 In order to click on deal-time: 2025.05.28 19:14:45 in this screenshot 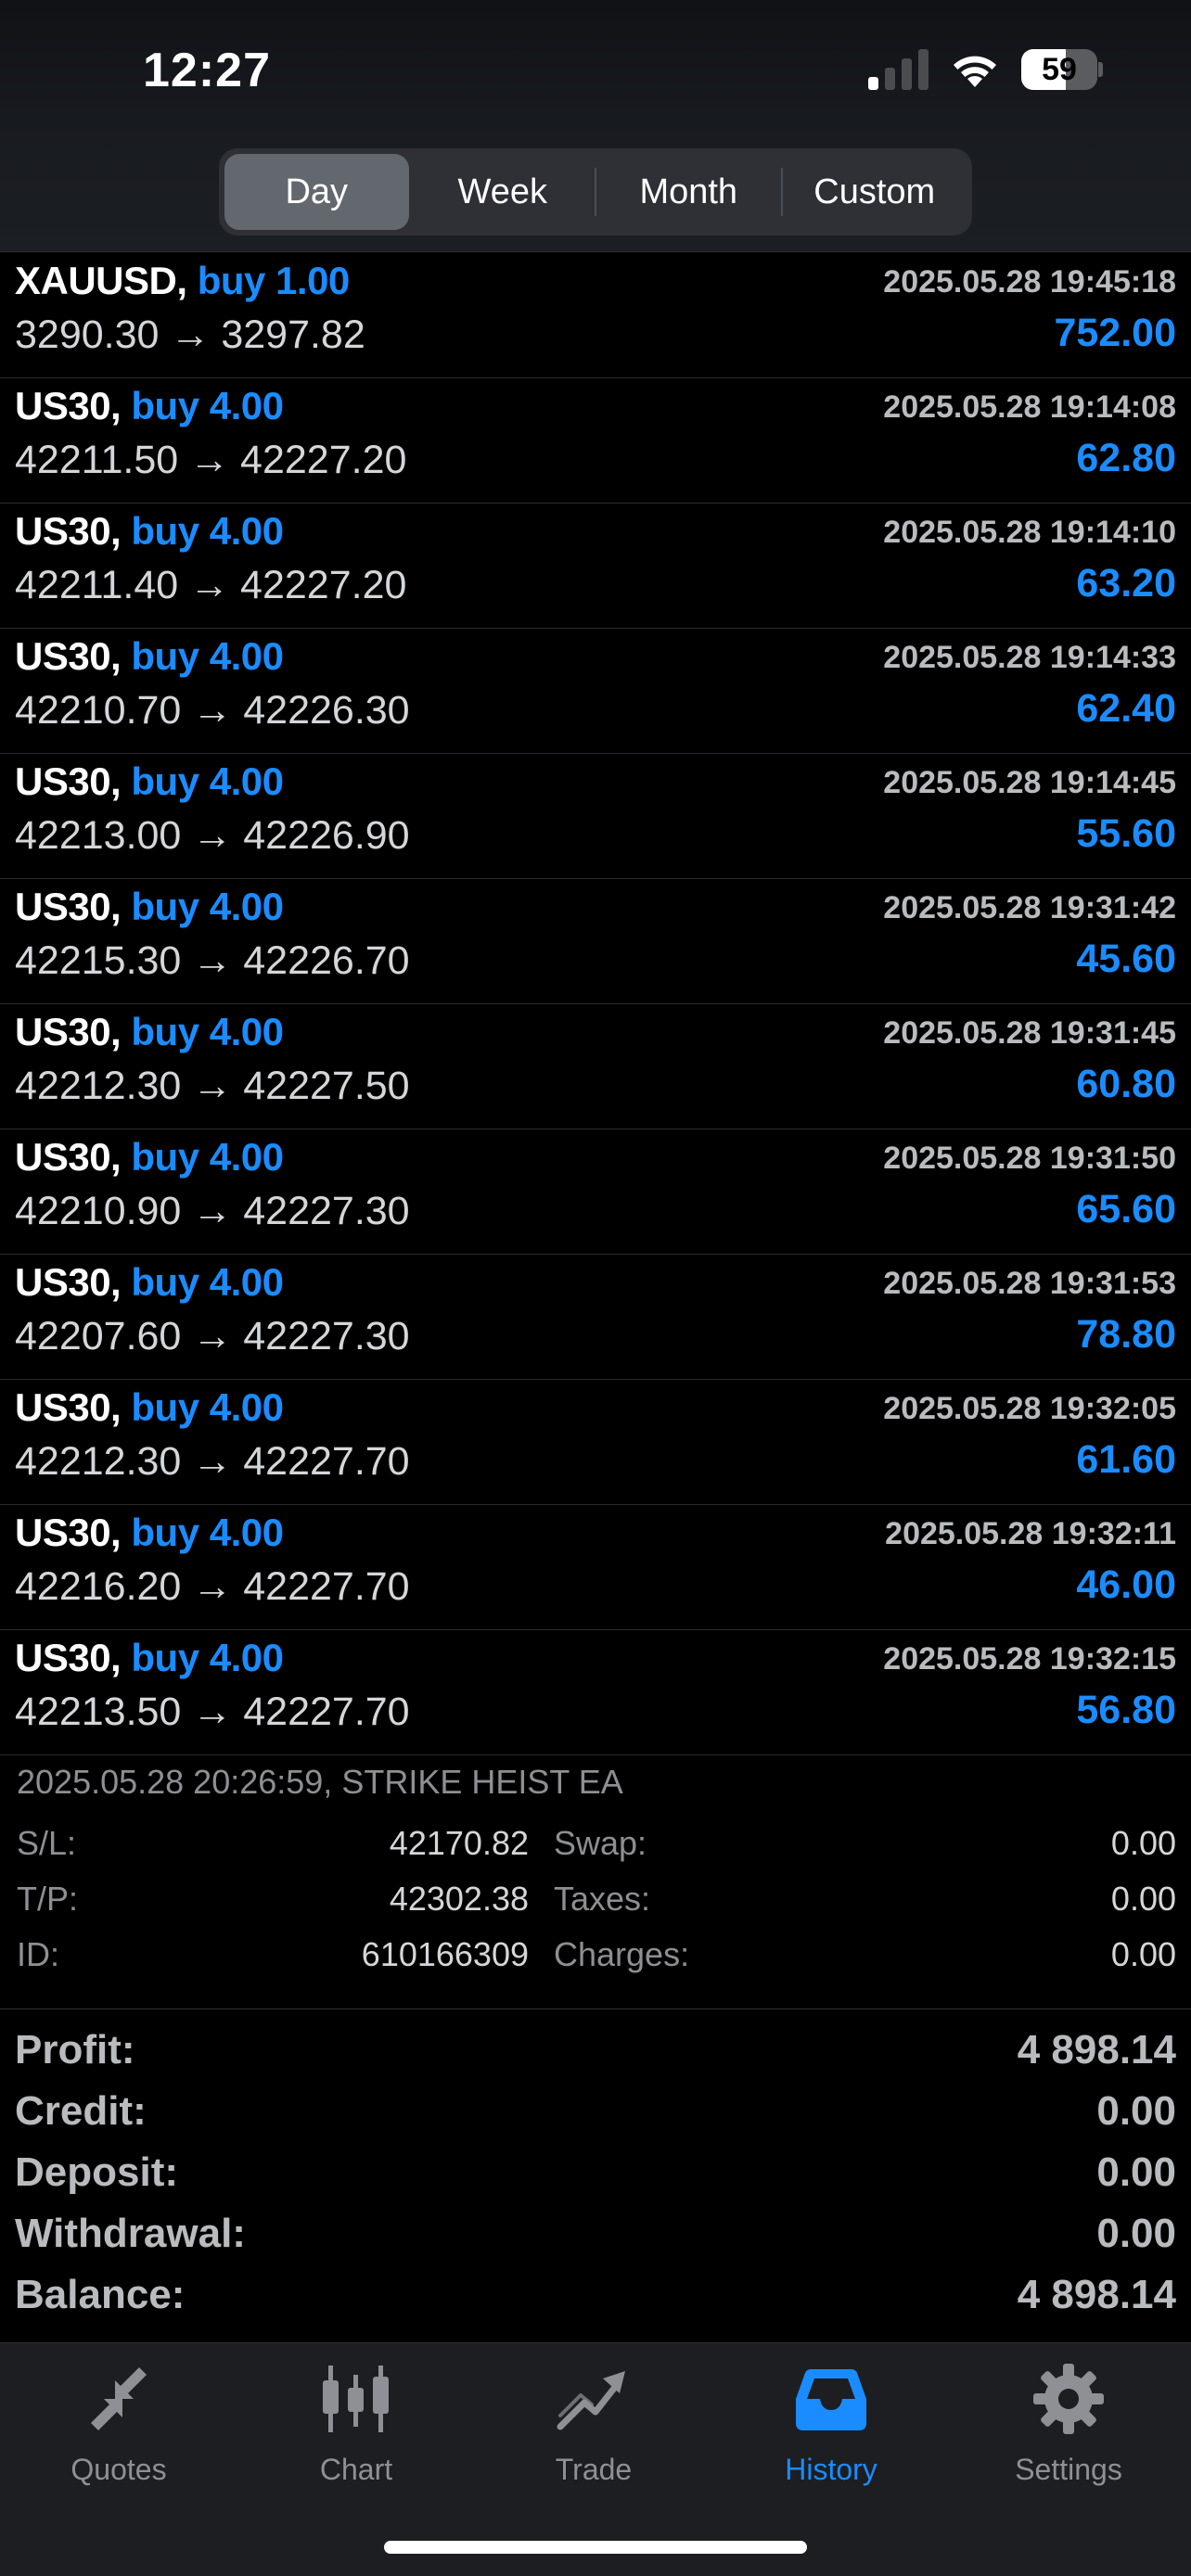, I will do `click(1029, 783)`.